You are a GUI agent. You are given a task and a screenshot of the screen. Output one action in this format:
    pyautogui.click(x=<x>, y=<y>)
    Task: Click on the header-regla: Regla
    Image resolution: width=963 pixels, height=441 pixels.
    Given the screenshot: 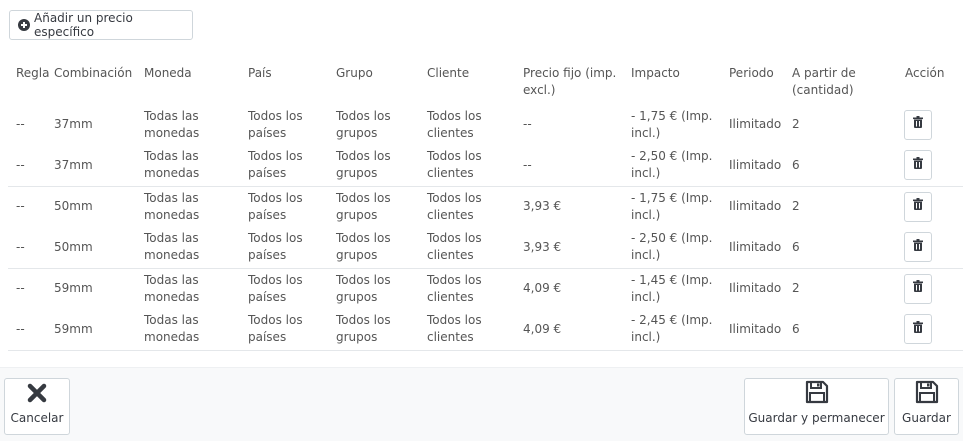 What is the action you would take?
    pyautogui.click(x=33, y=73)
    